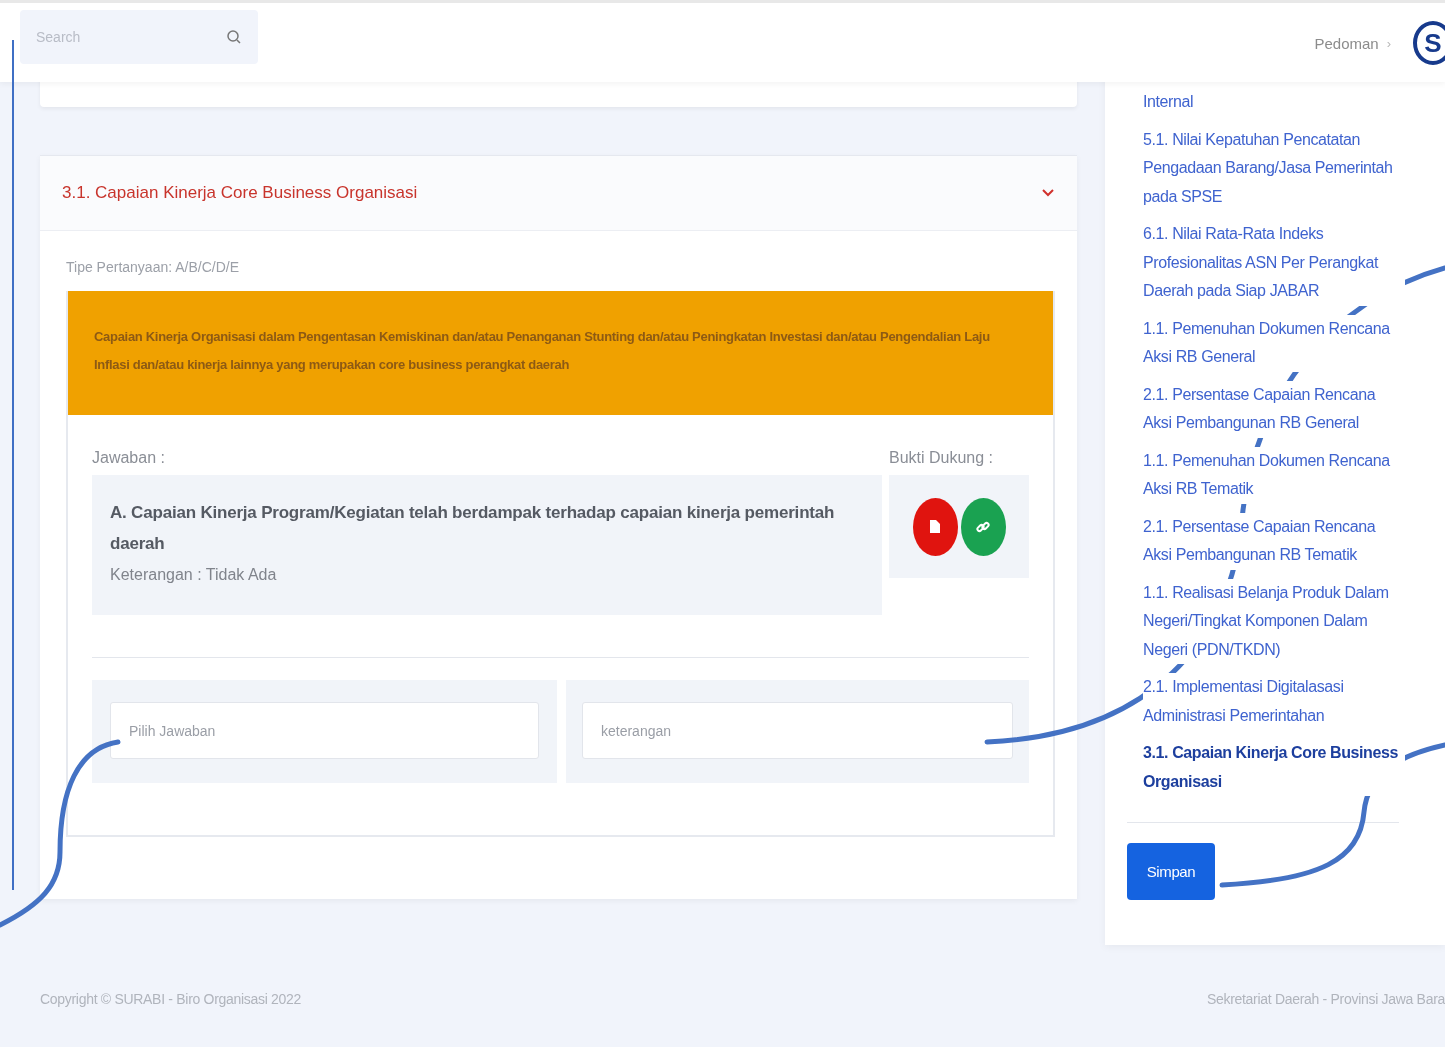 This screenshot has width=1445, height=1047. I want to click on file-icon, so click(935, 526).